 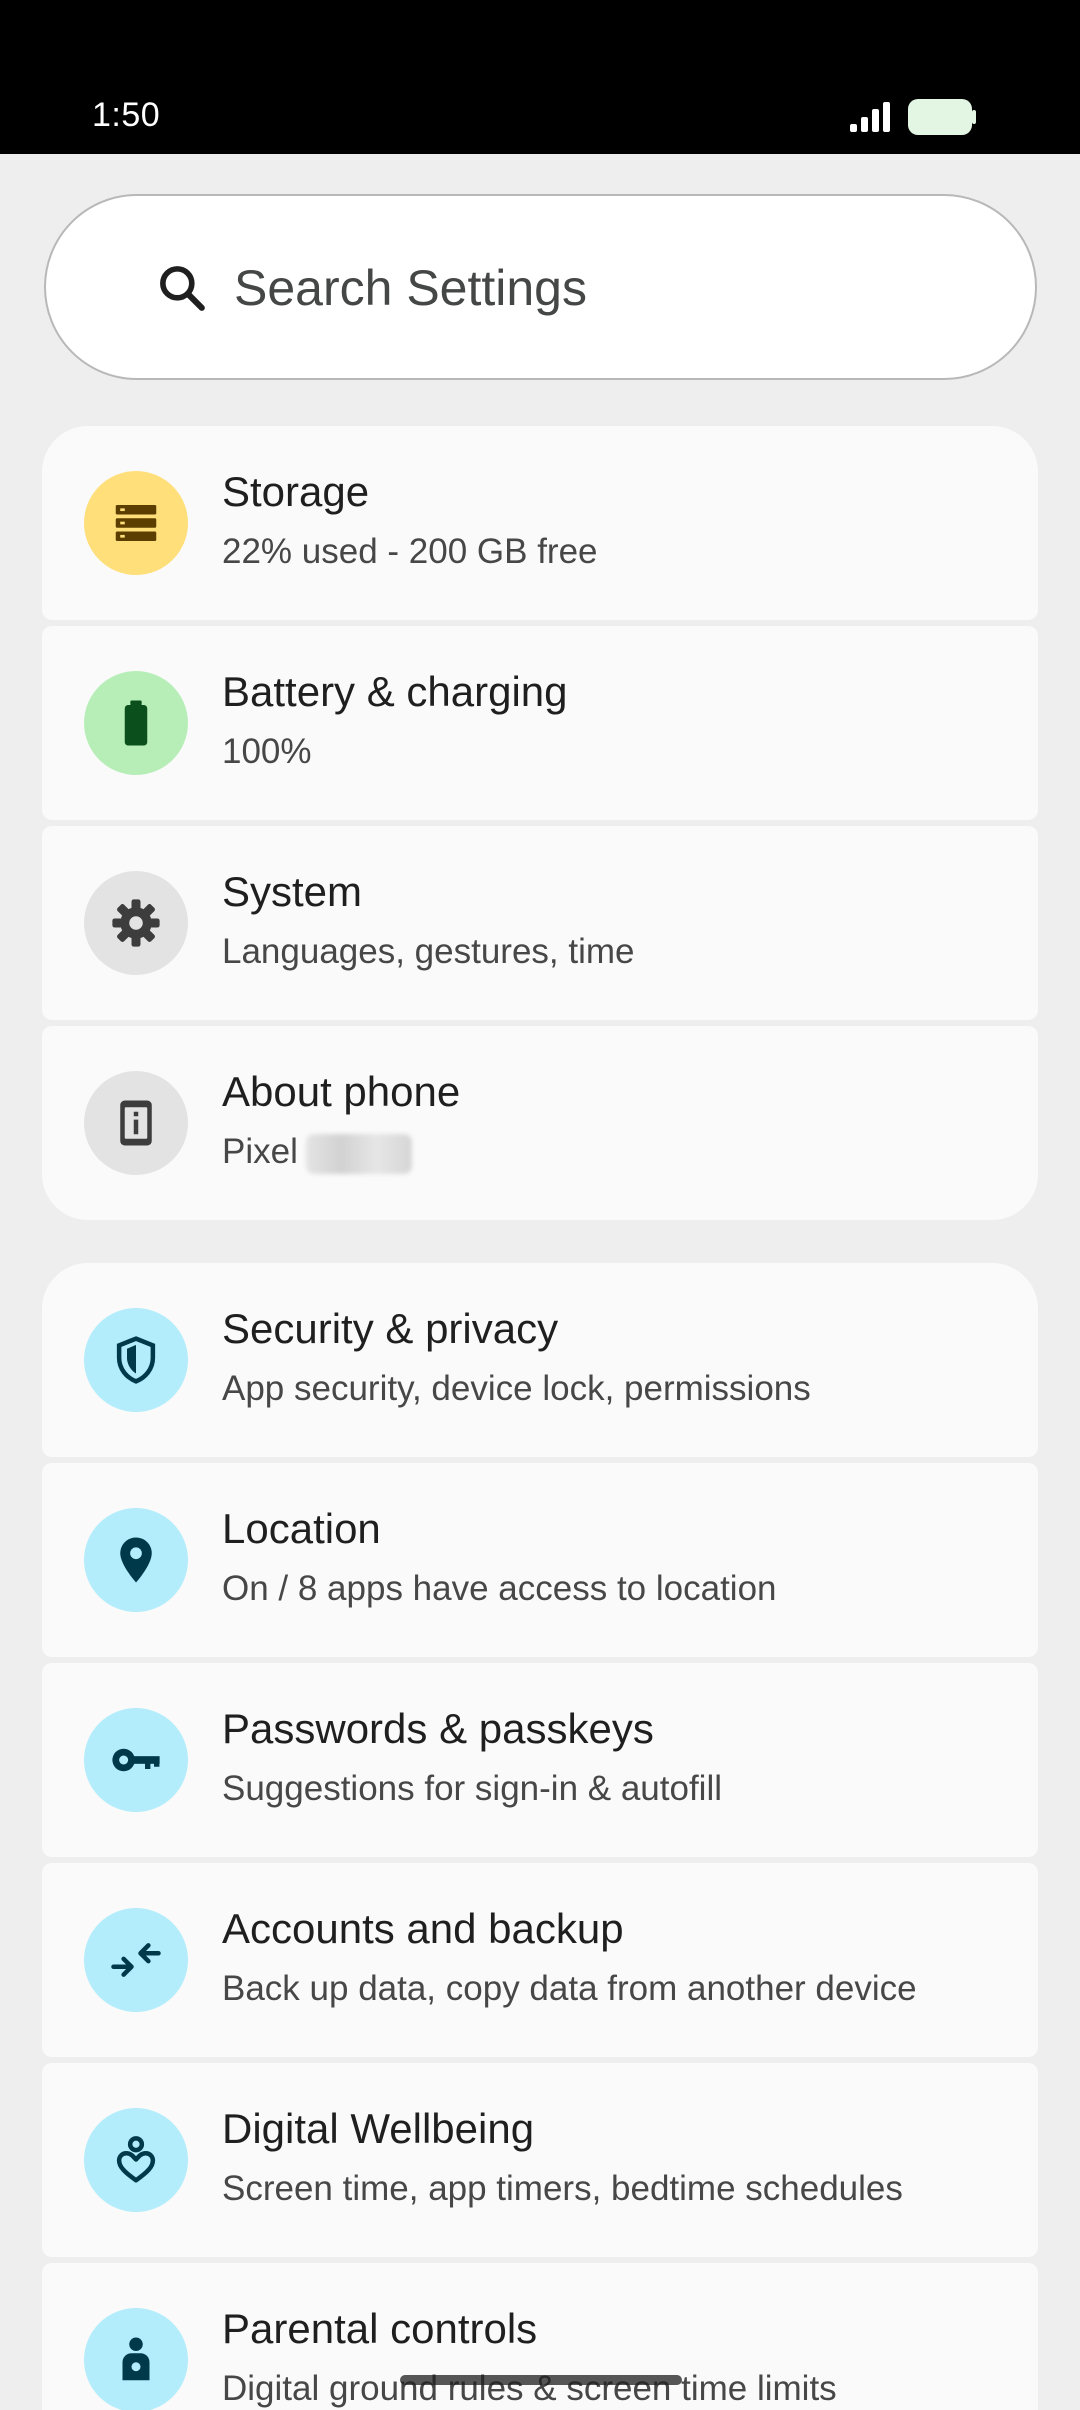 I want to click on device-model-label: Pixel, so click(x=260, y=1151).